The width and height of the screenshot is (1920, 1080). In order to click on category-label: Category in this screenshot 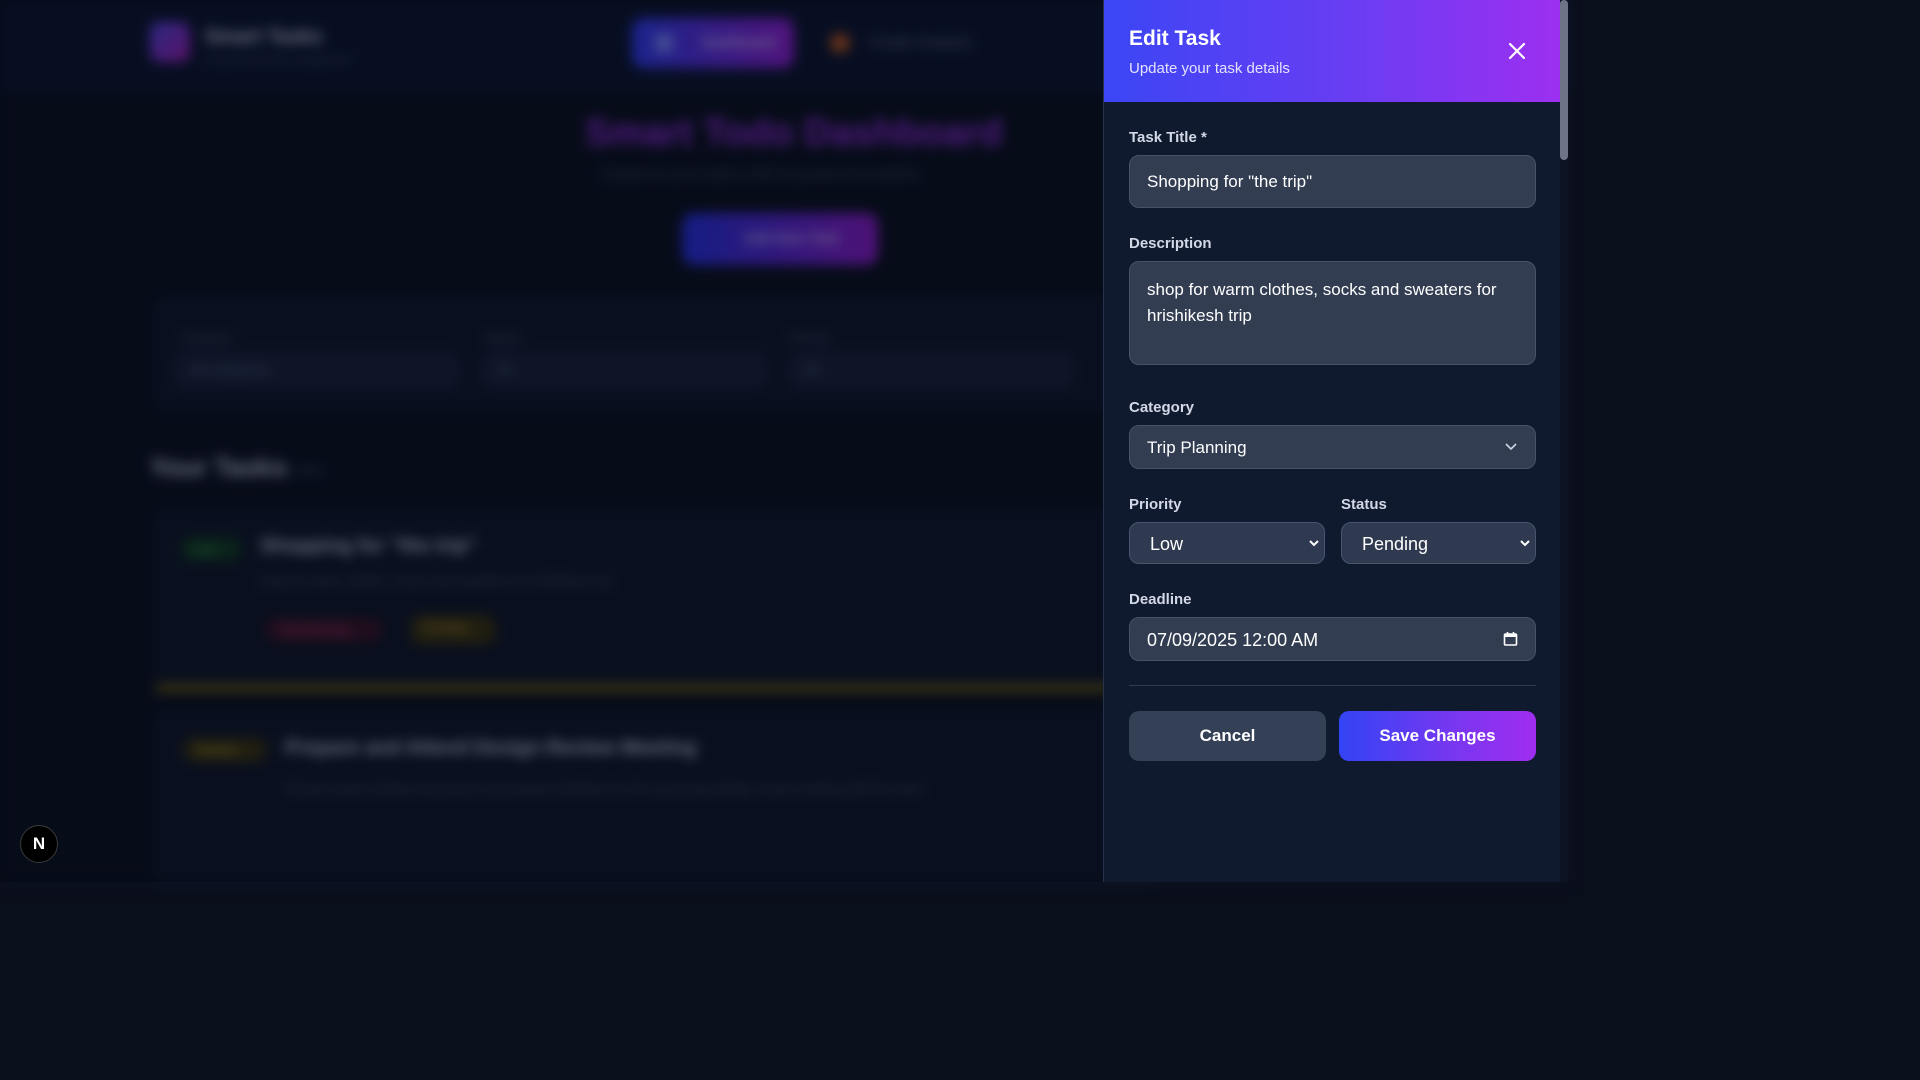, I will do `click(1162, 407)`.